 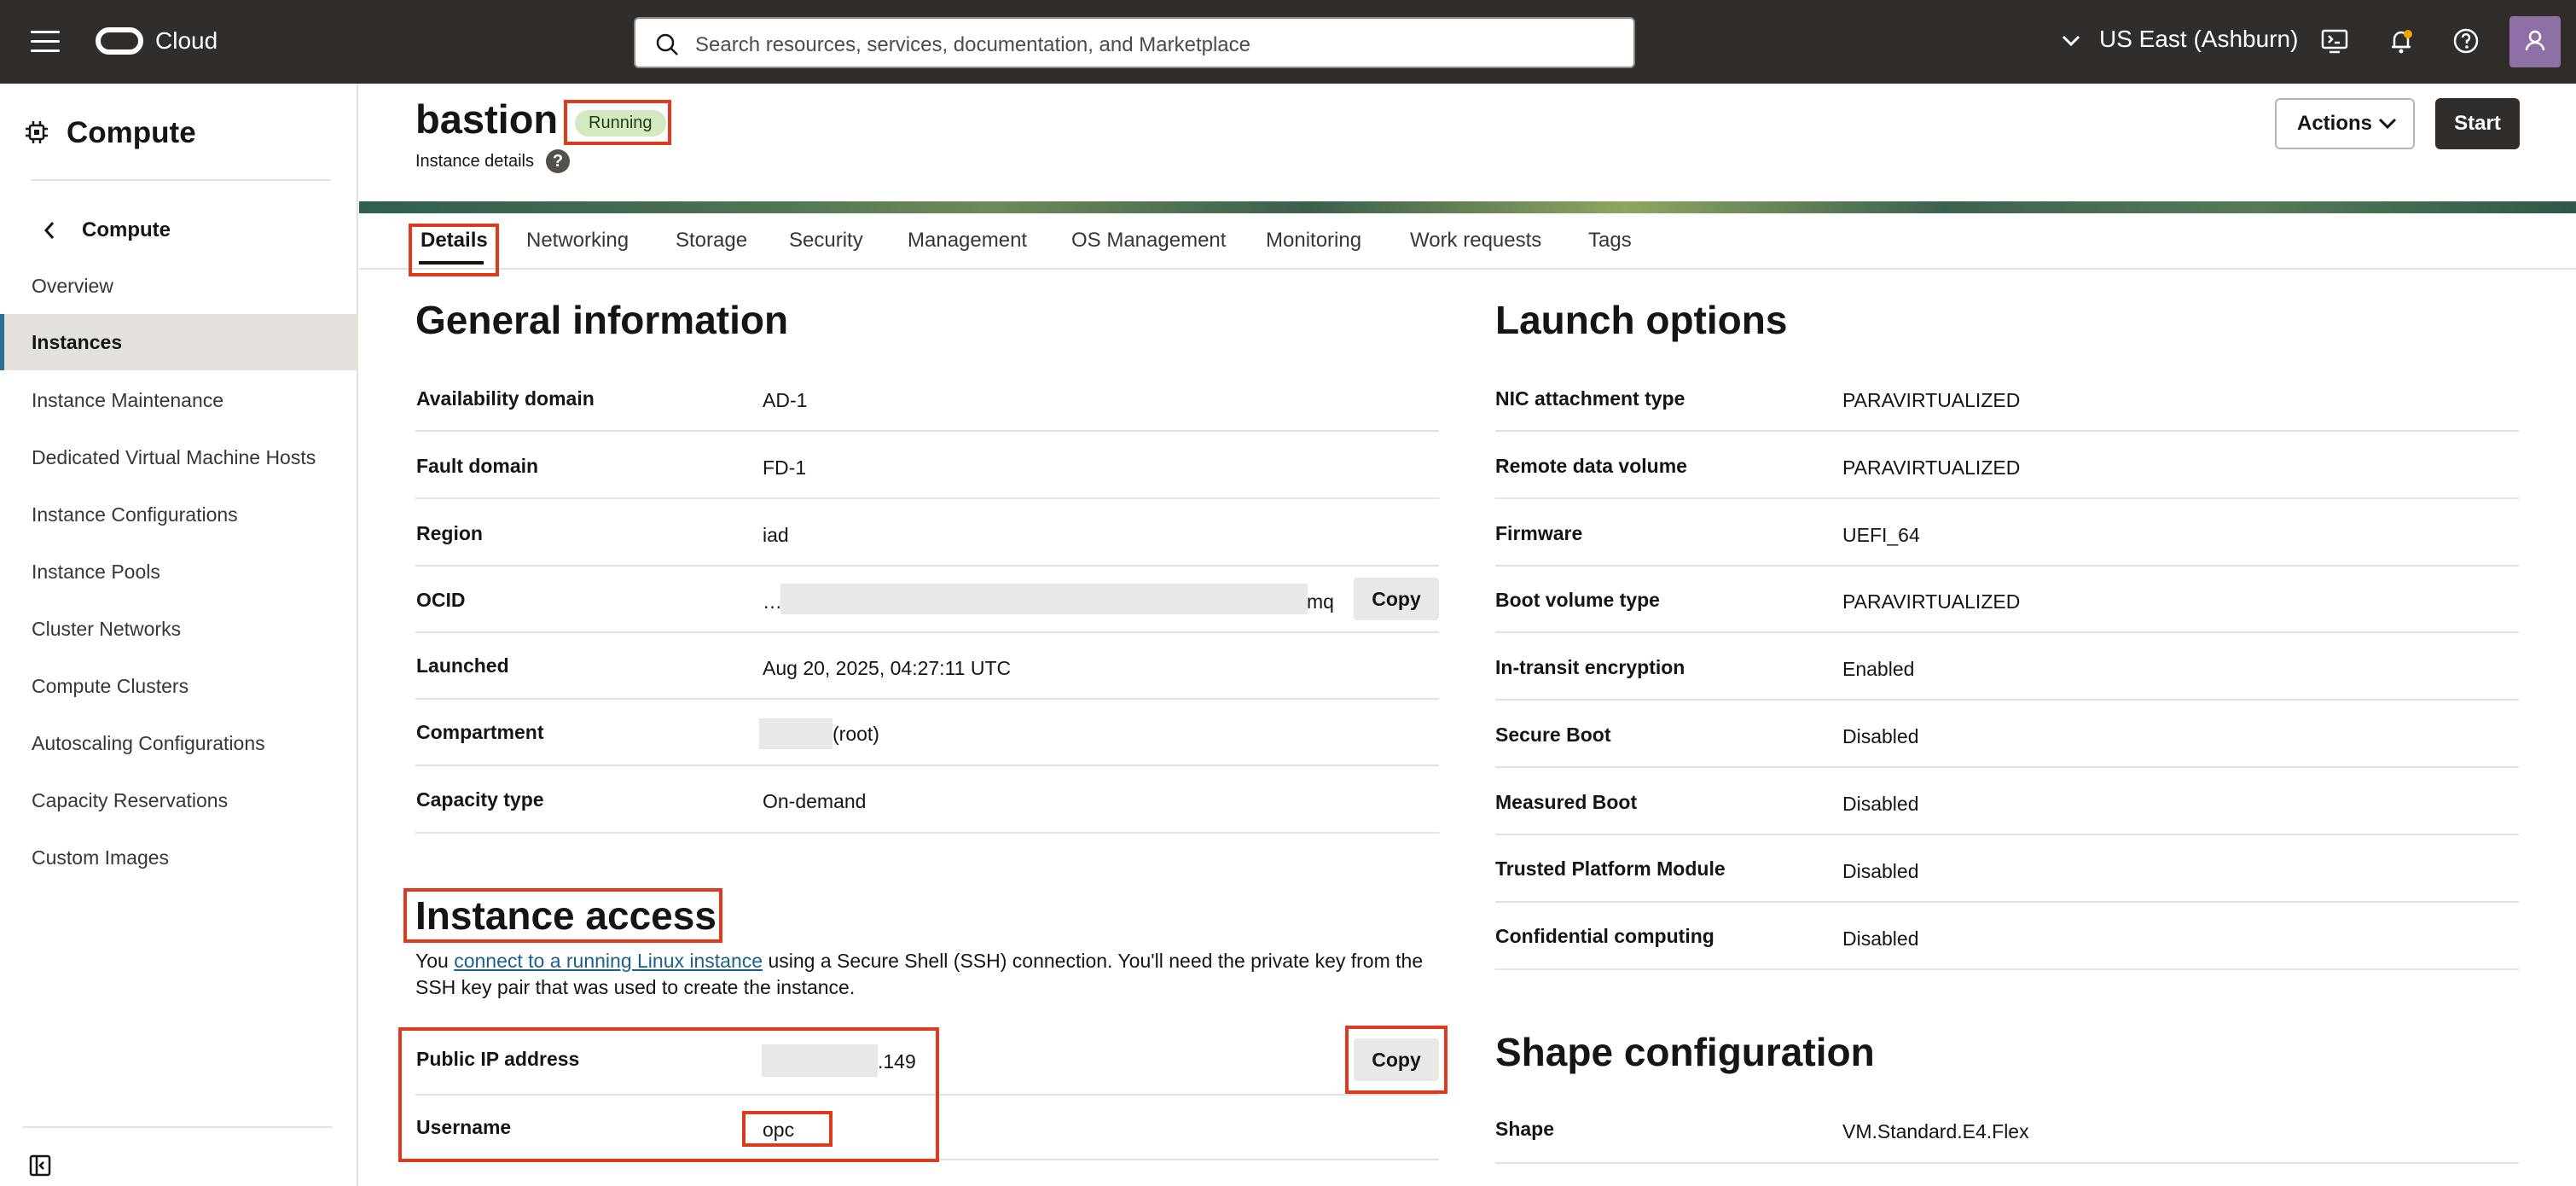 I want to click on access-text-start: You, so click(x=435, y=961).